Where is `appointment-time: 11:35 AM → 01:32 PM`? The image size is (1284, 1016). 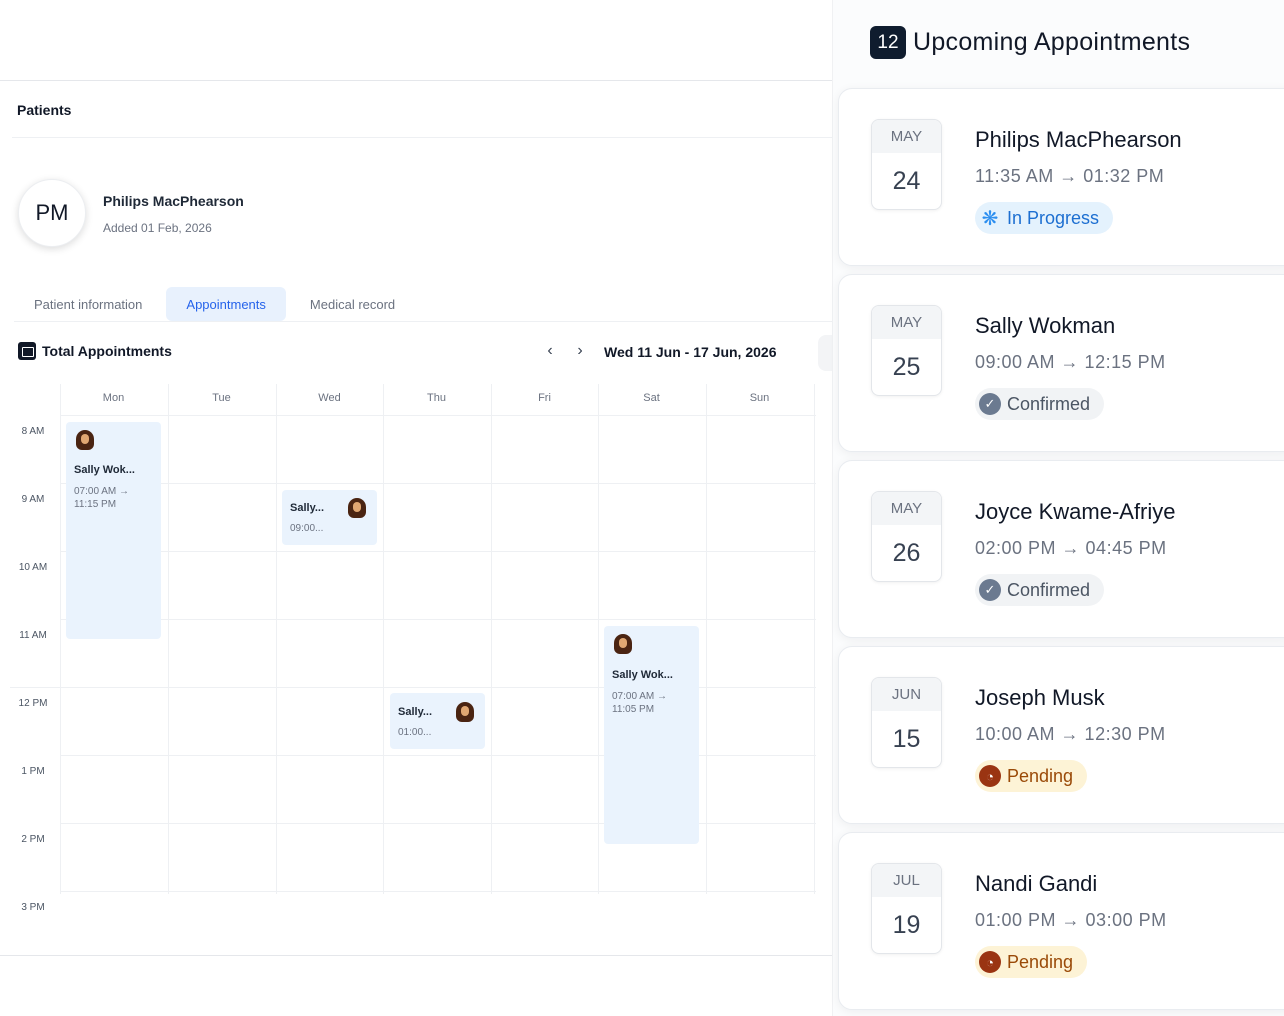
appointment-time: 11:35 AM → 01:32 PM is located at coordinates (1070, 176).